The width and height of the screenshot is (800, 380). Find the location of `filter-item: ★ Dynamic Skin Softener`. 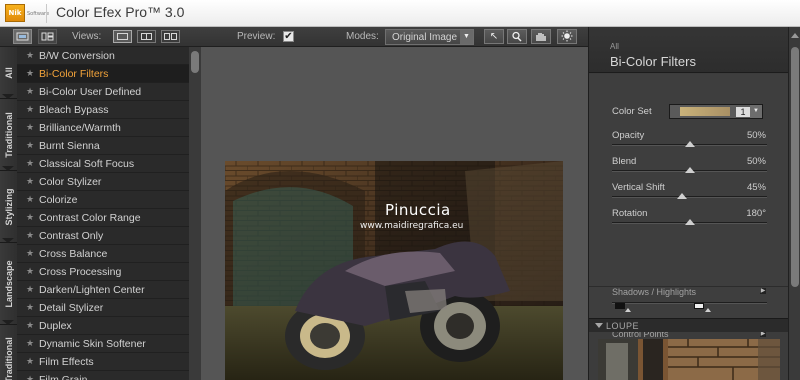

filter-item: ★ Dynamic Skin Softener is located at coordinates (103, 344).